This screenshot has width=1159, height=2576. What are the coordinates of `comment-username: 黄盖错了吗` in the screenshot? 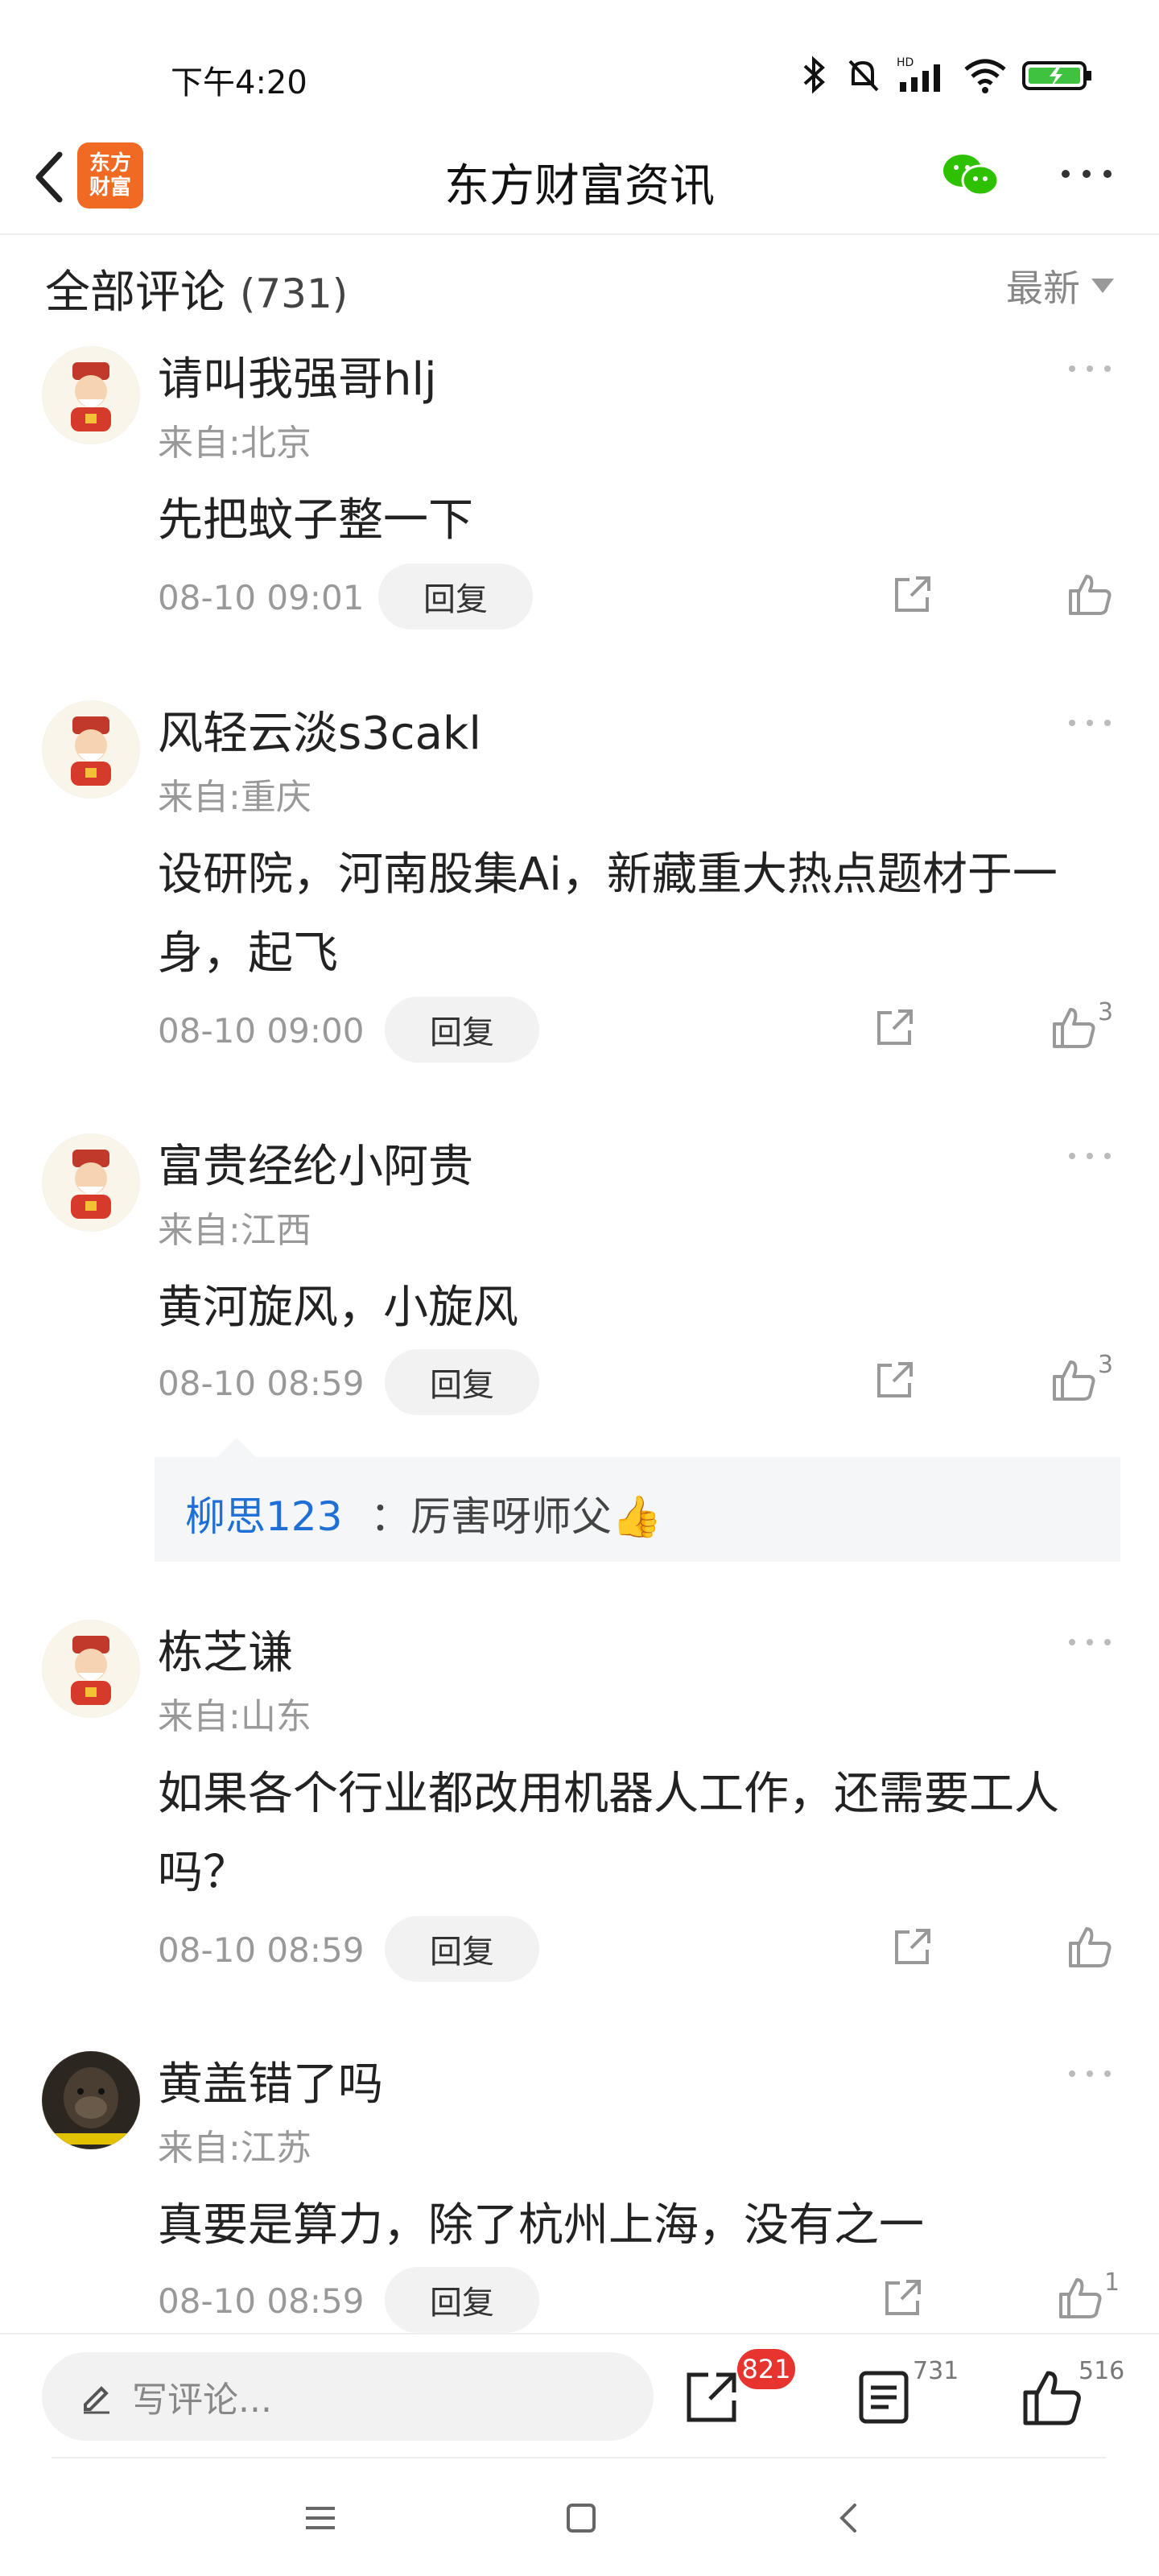 It's located at (270, 2080).